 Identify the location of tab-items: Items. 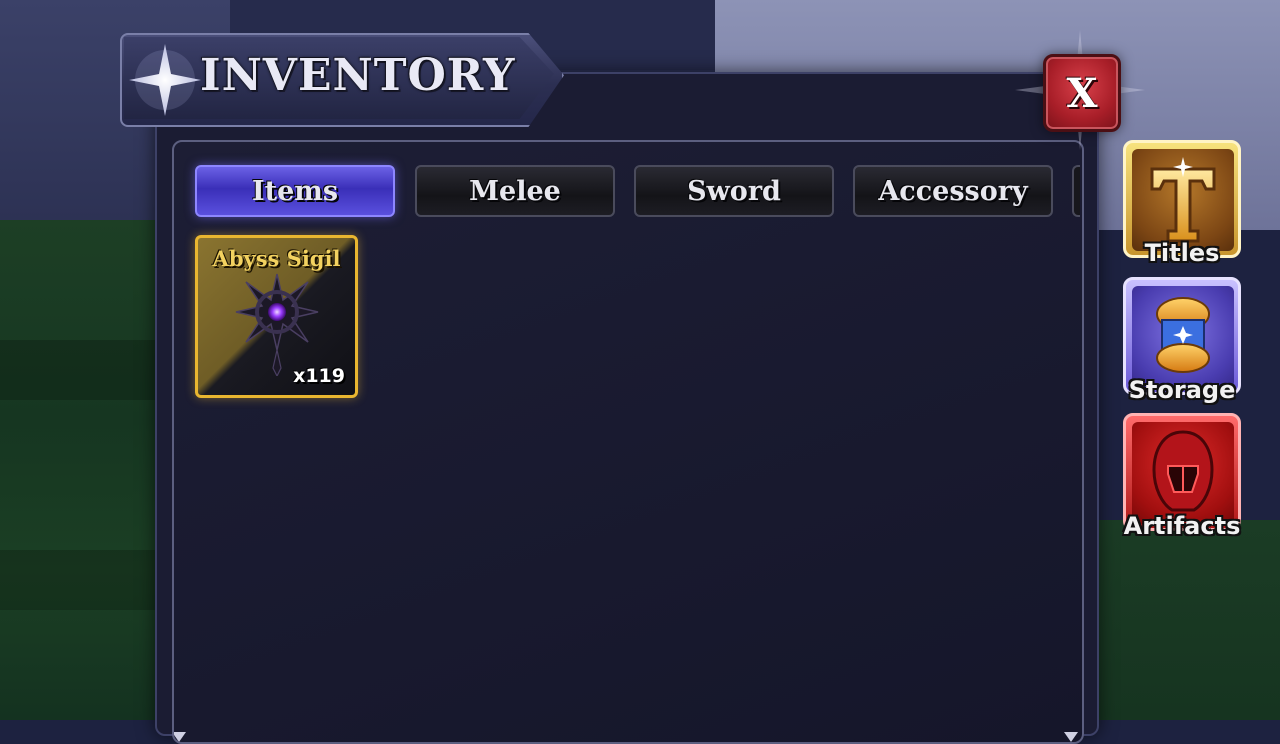
(295, 191).